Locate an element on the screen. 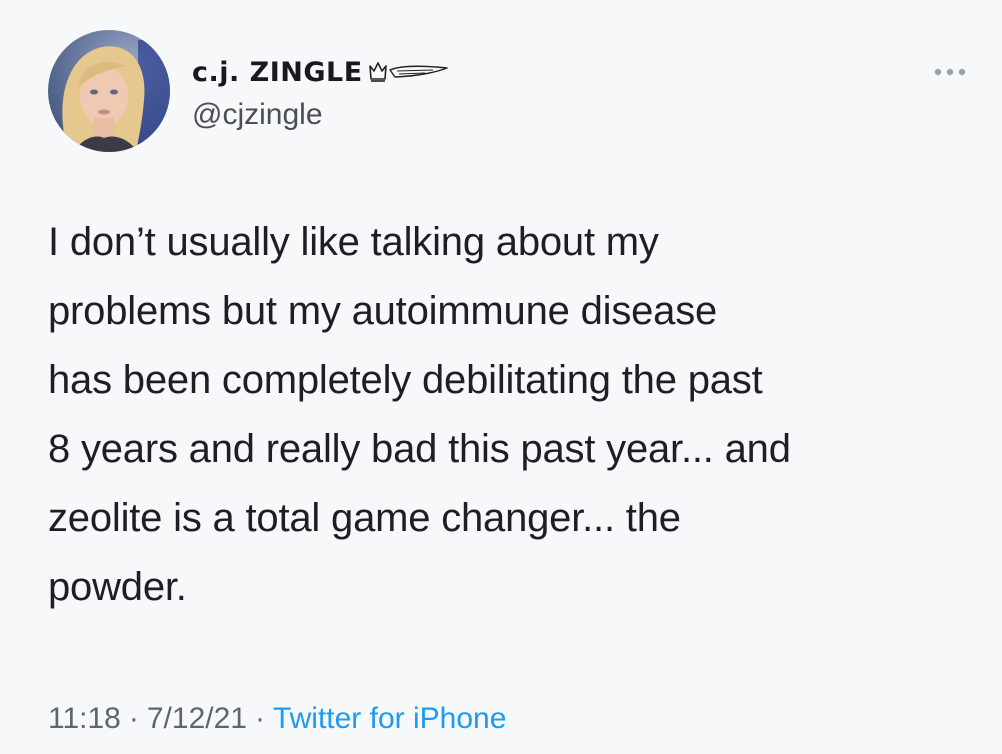 This screenshot has height=754, width=1002. wing-emoji-icon is located at coordinates (418, 71).